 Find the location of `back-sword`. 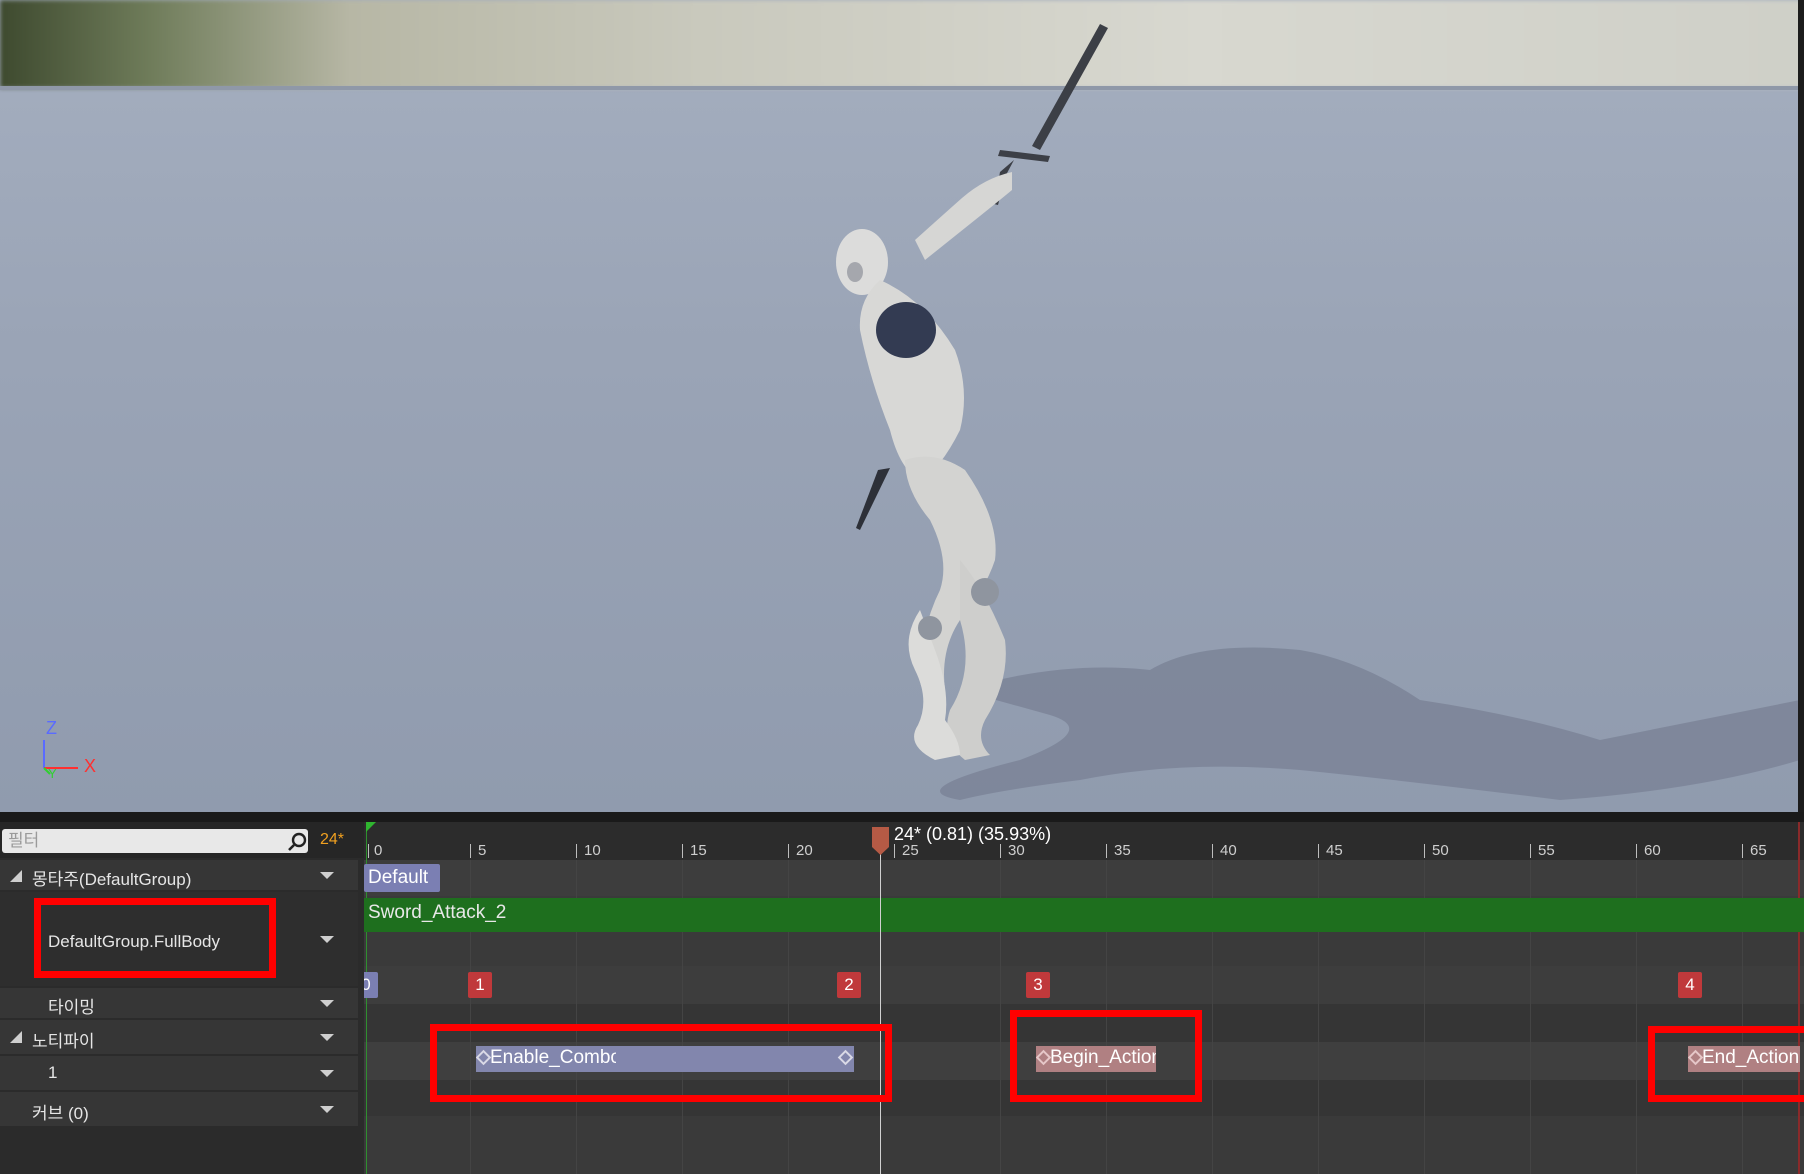

back-sword is located at coordinates (873, 499).